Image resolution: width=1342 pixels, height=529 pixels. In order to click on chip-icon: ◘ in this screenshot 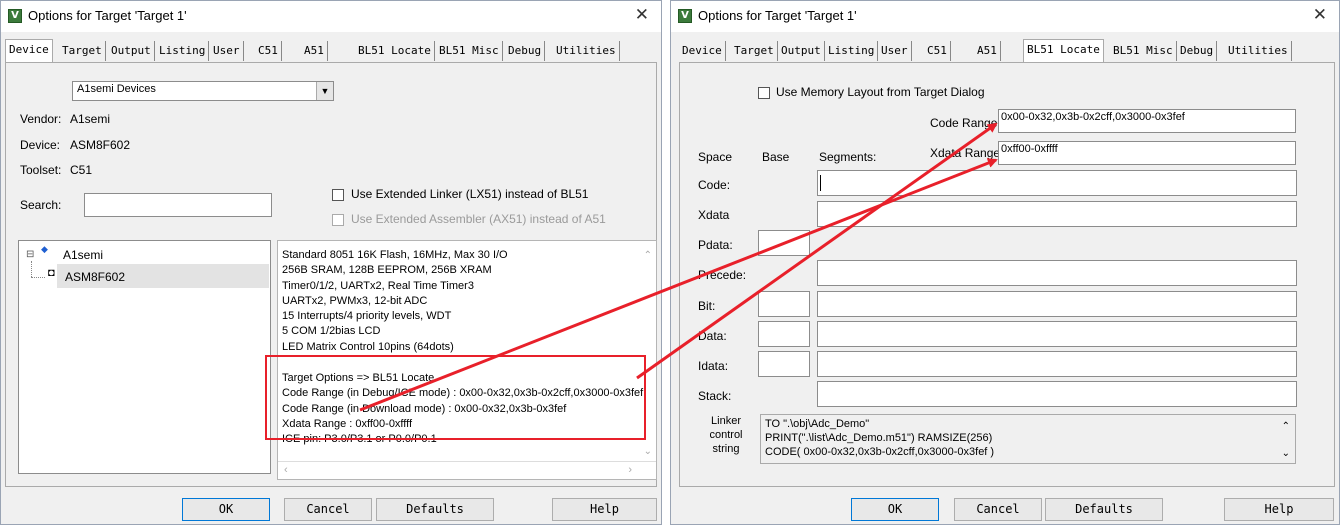, I will do `click(51, 273)`.